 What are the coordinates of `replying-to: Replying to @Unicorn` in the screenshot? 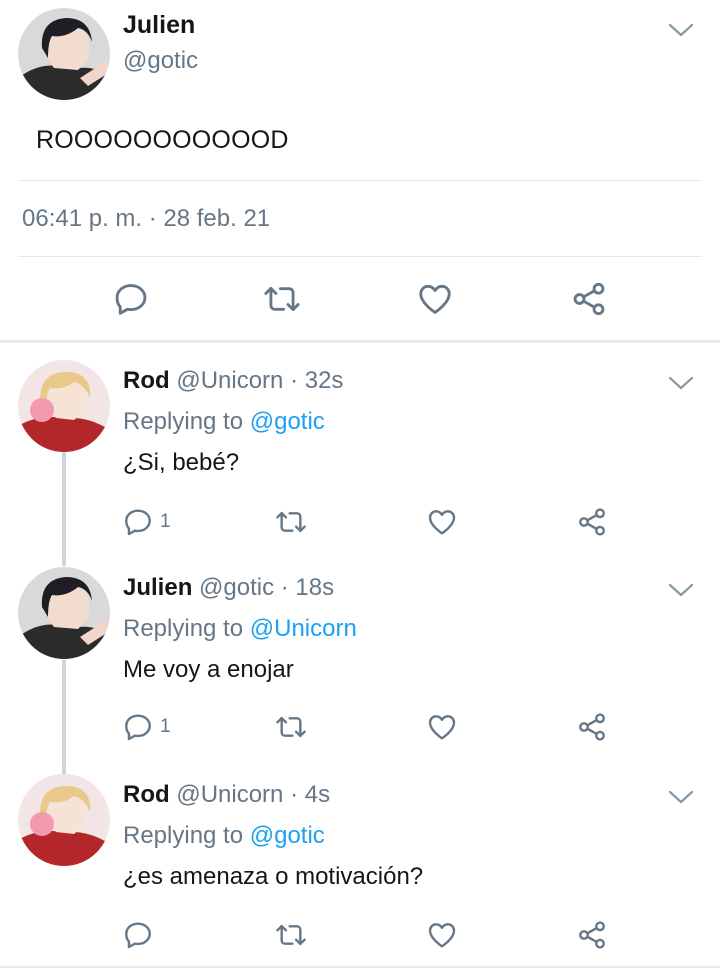 It's located at (240, 629).